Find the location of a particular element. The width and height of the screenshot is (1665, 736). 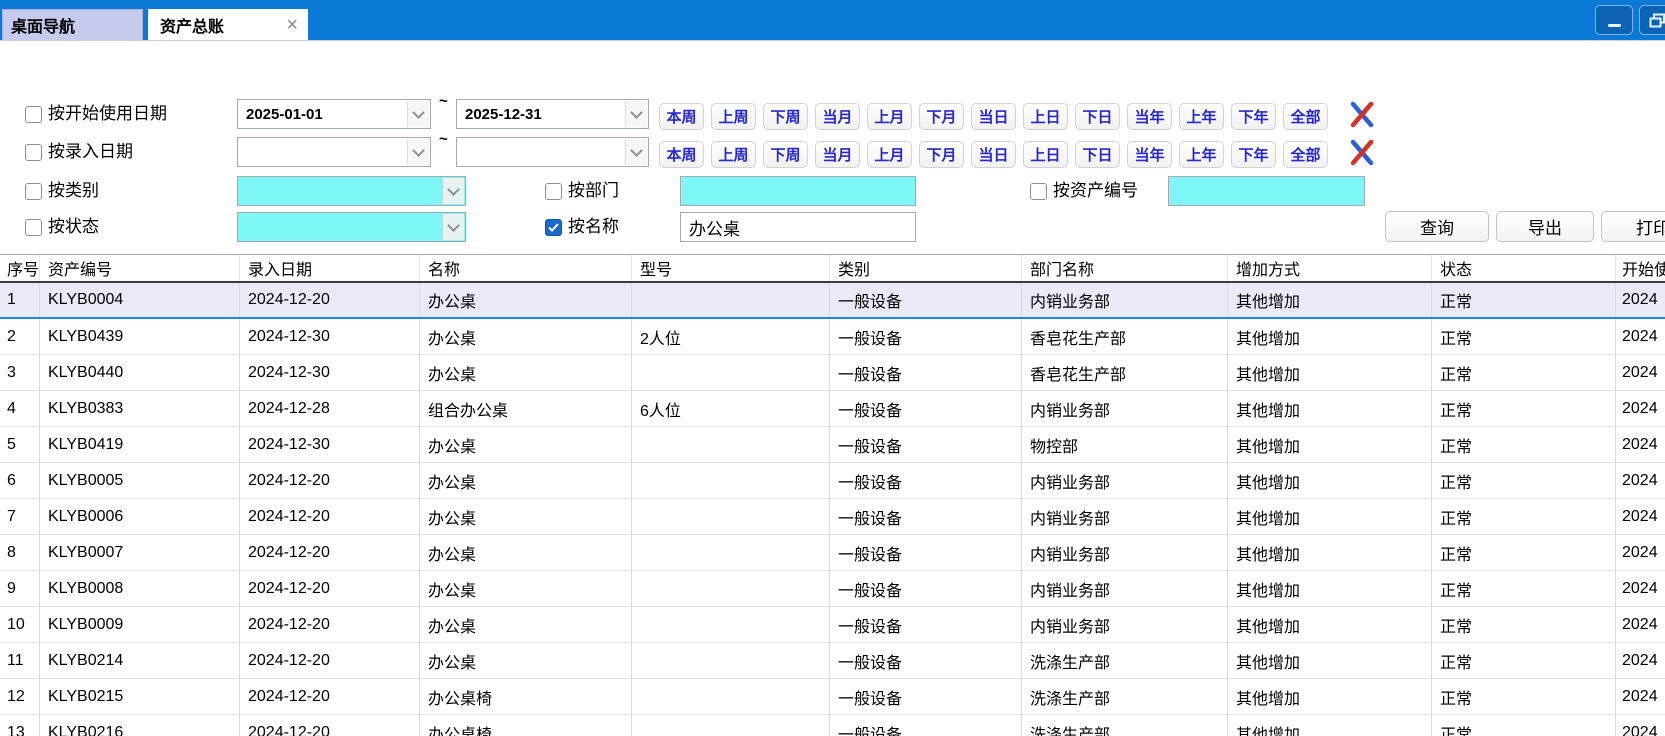

export-button: 导出 is located at coordinates (1545, 226).